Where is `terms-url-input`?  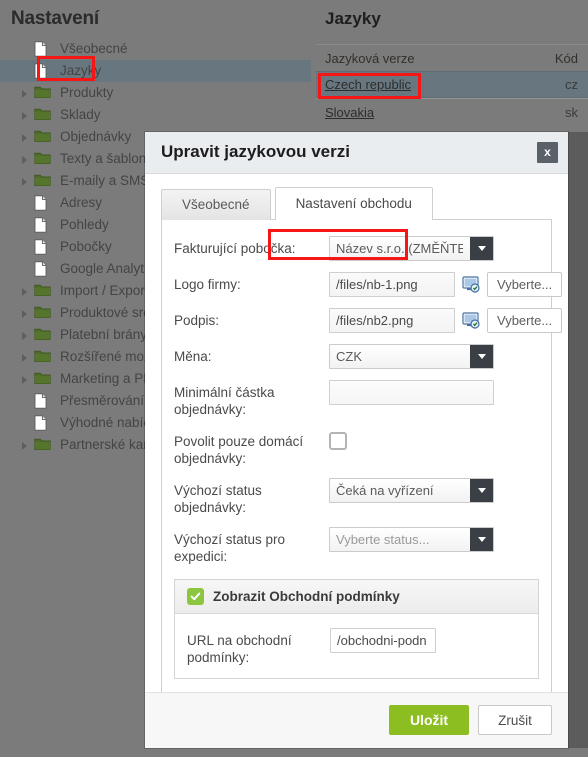
terms-url-input is located at coordinates (383, 640).